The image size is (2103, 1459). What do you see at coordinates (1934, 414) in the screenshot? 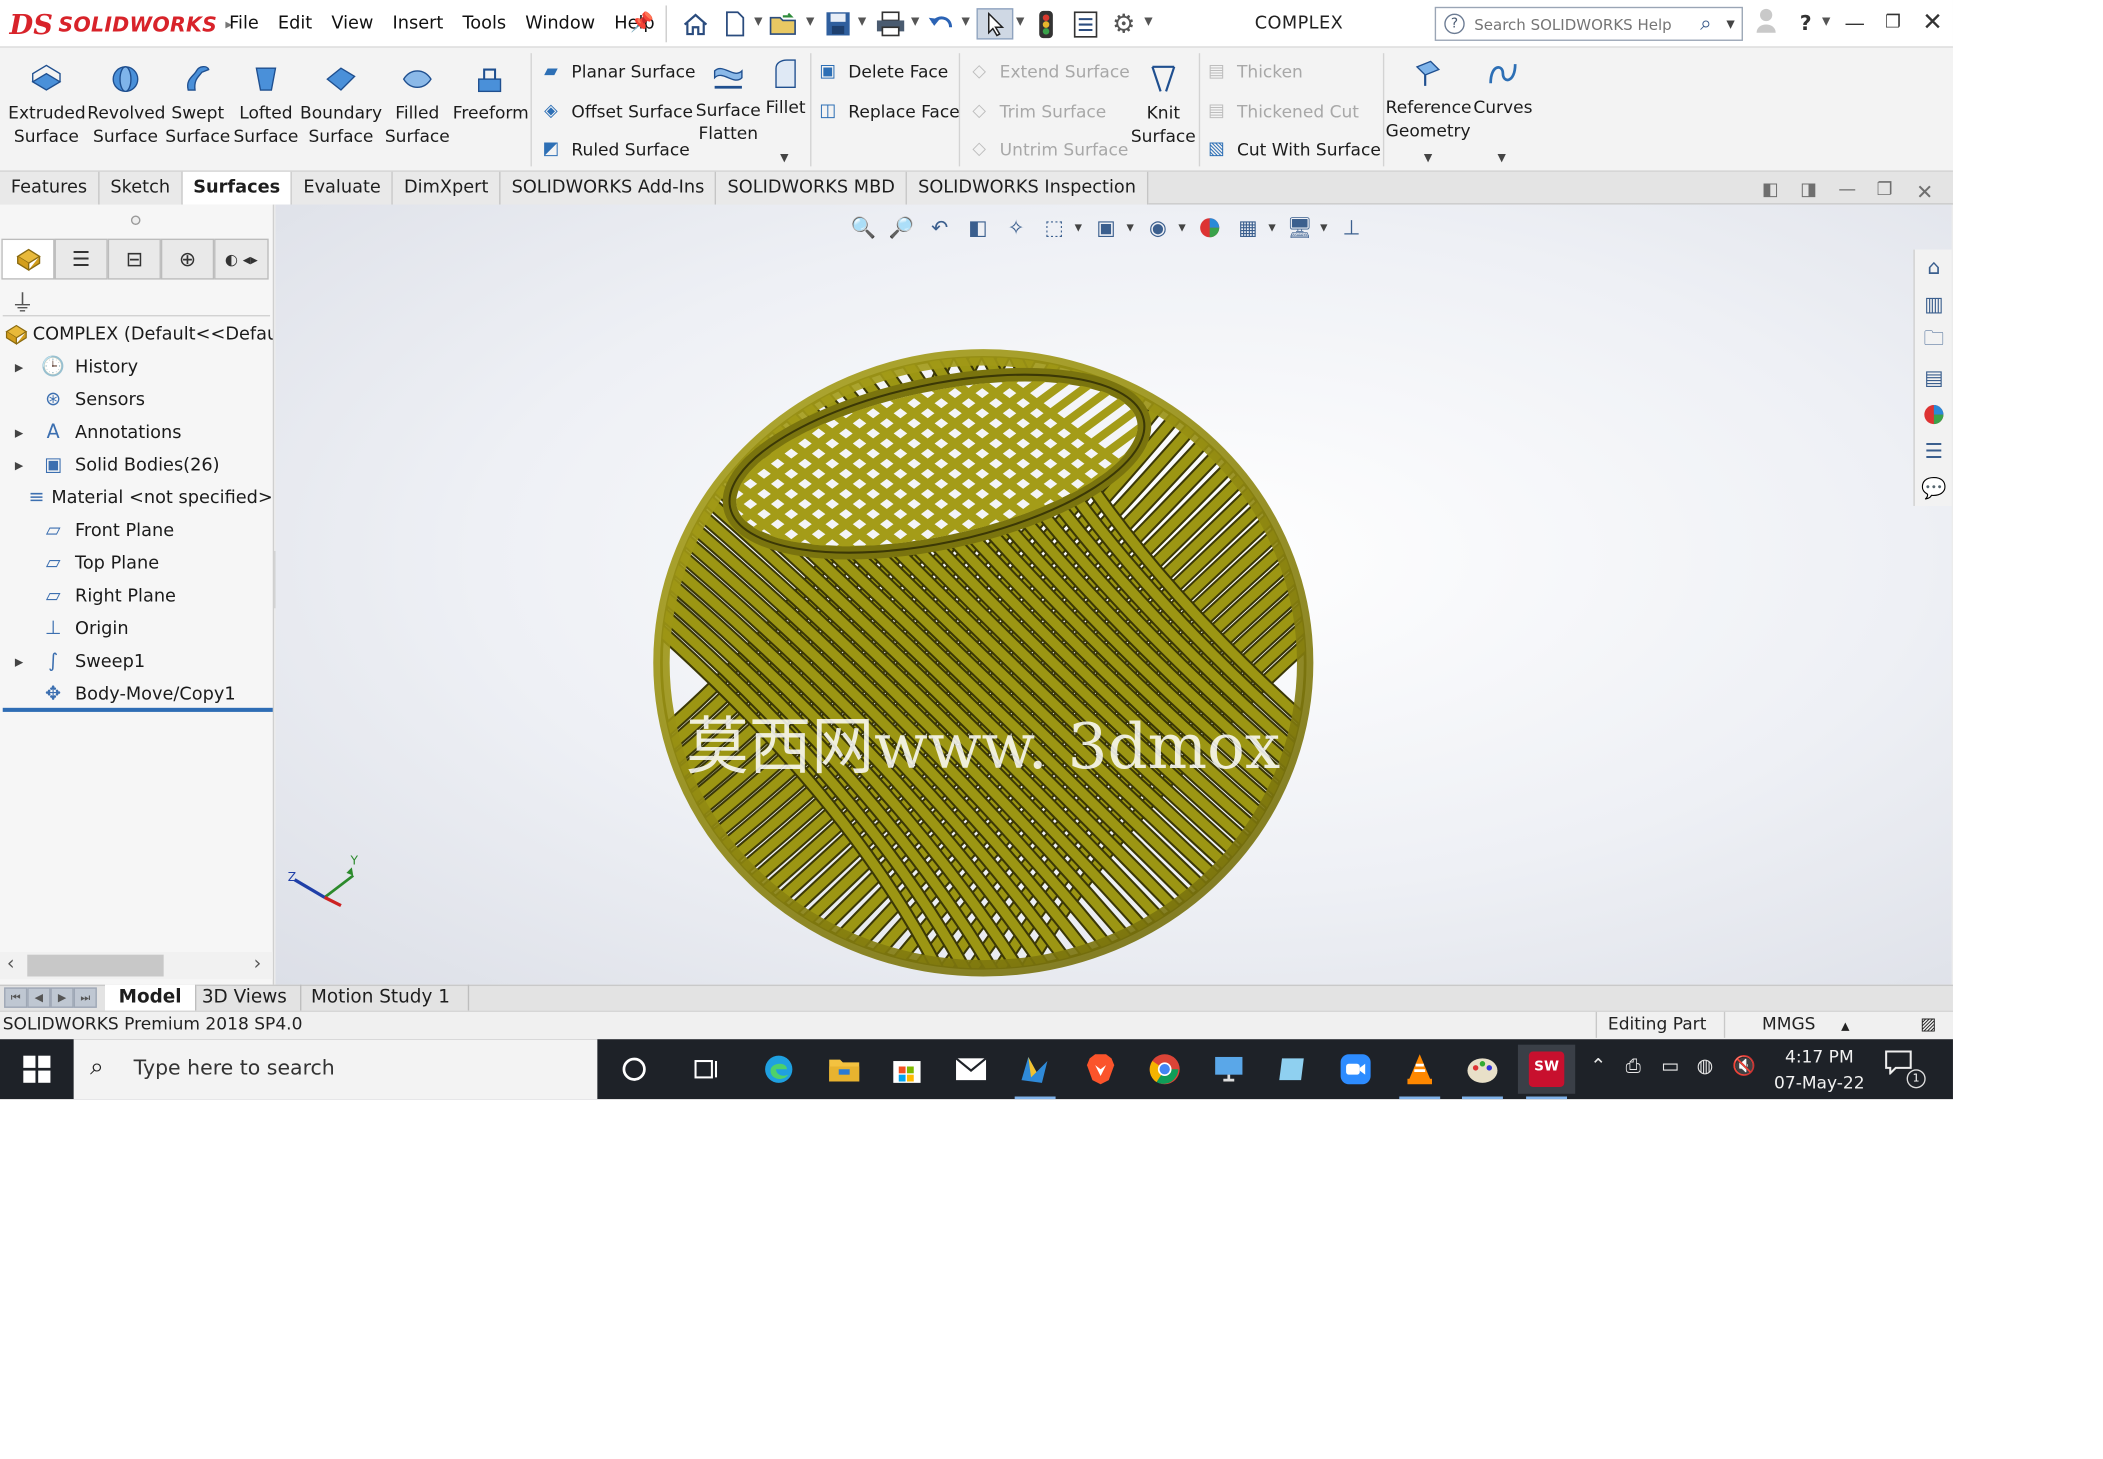
I see `appearances-icon` at bounding box center [1934, 414].